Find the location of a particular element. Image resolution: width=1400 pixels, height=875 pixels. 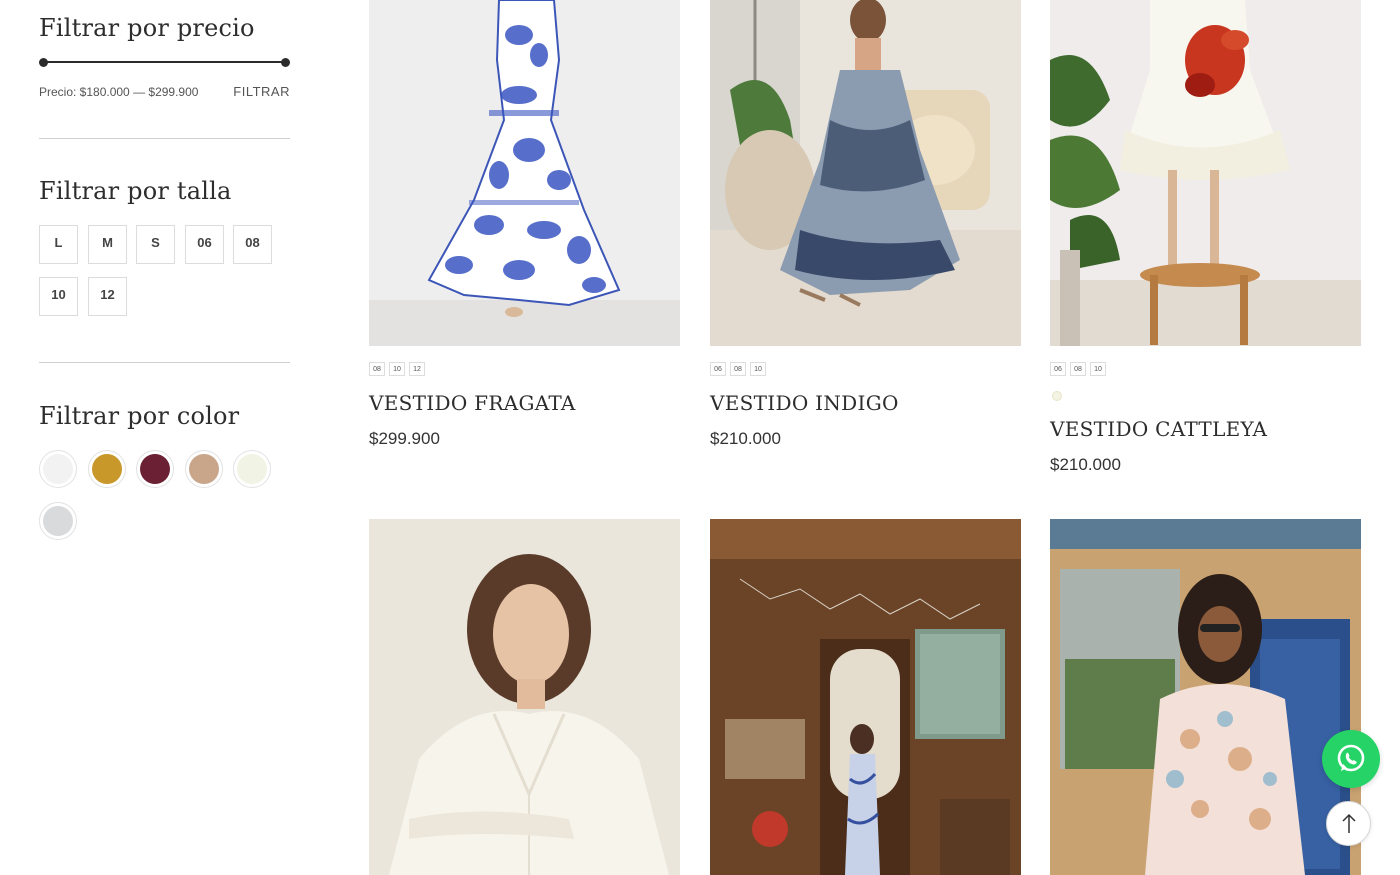

product-card: 06 08 10 VESTIDO CATTLEYA $210.000 is located at coordinates (1205, 245).